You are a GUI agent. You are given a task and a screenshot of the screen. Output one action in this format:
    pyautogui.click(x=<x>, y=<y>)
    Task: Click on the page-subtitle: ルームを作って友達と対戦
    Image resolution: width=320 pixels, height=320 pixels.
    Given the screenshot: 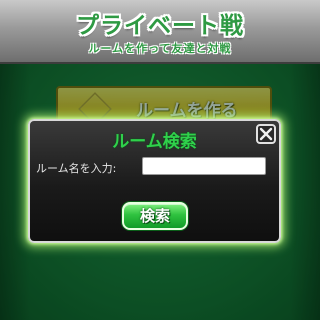 What is the action you would take?
    pyautogui.click(x=160, y=48)
    